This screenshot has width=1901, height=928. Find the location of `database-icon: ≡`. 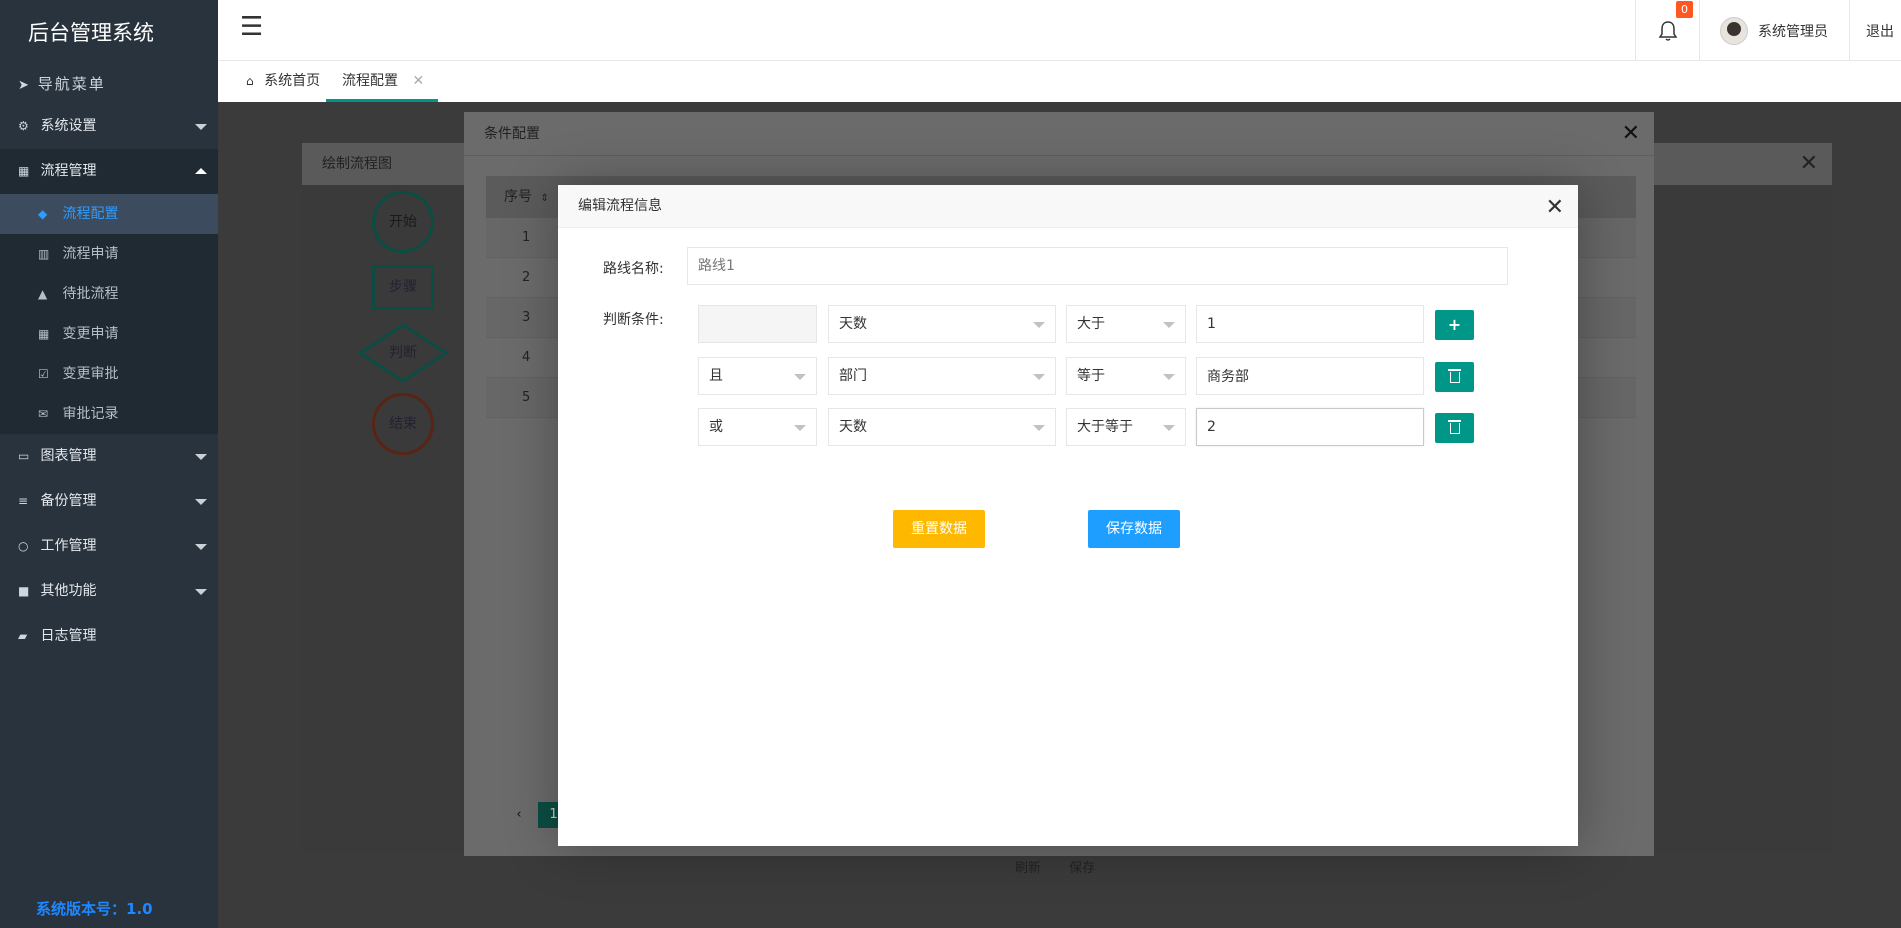

database-icon: ≡ is located at coordinates (23, 501).